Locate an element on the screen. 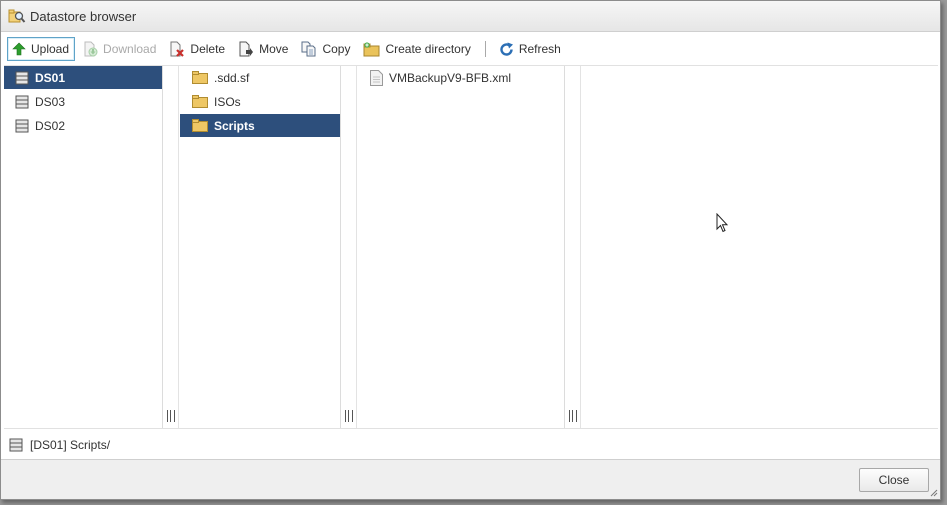 The height and width of the screenshot is (505, 947). move-label: Move is located at coordinates (274, 49).